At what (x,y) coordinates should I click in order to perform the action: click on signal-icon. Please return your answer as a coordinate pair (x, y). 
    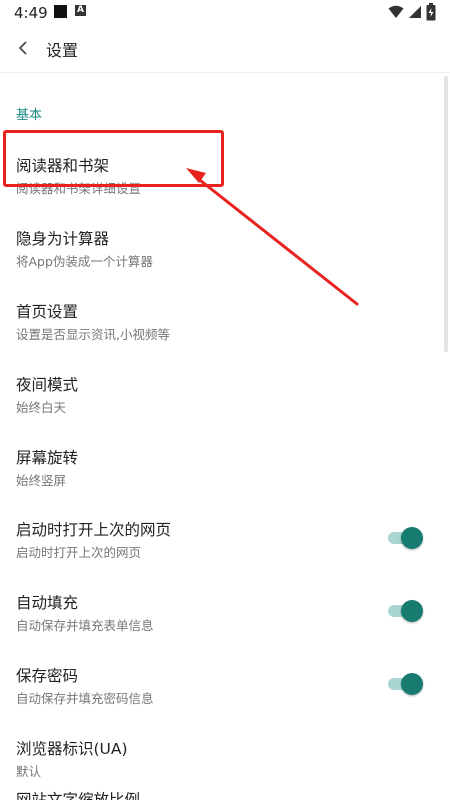
    Looking at the image, I should click on (415, 12).